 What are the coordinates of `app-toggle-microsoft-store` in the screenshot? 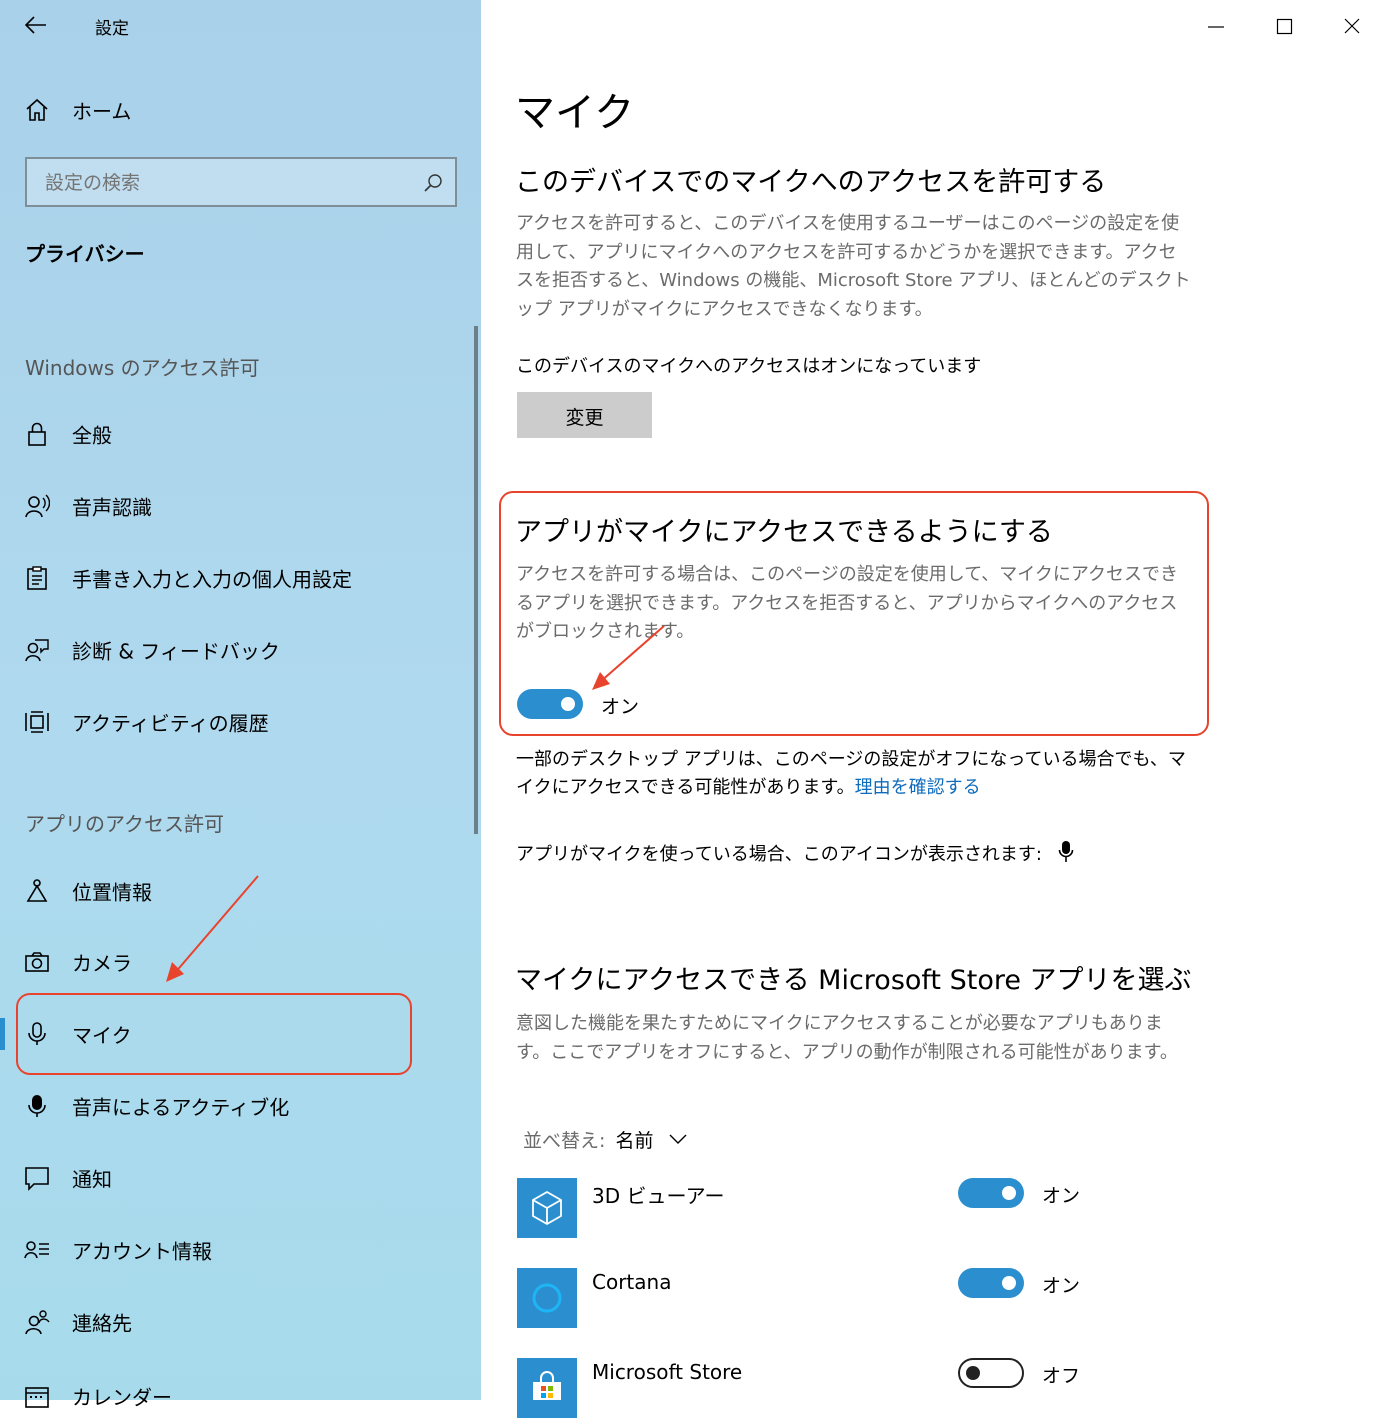 It's located at (991, 1373).